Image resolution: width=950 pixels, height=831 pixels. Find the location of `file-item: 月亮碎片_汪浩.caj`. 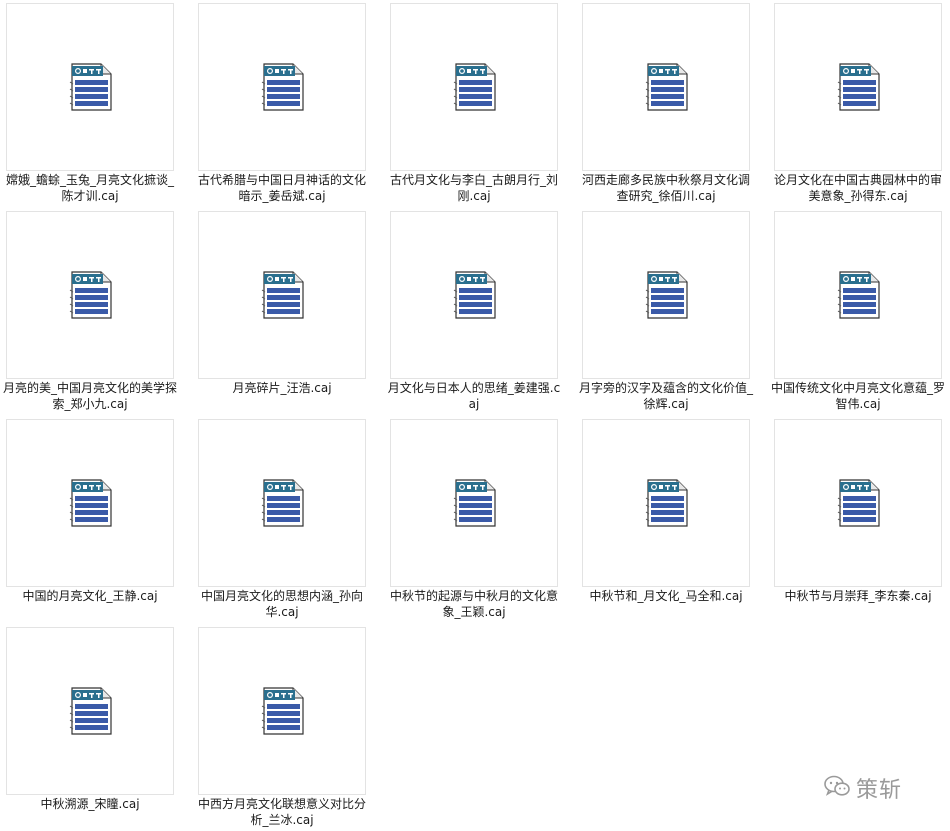

file-item: 月亮碎片_汪浩.caj is located at coordinates (282, 315).